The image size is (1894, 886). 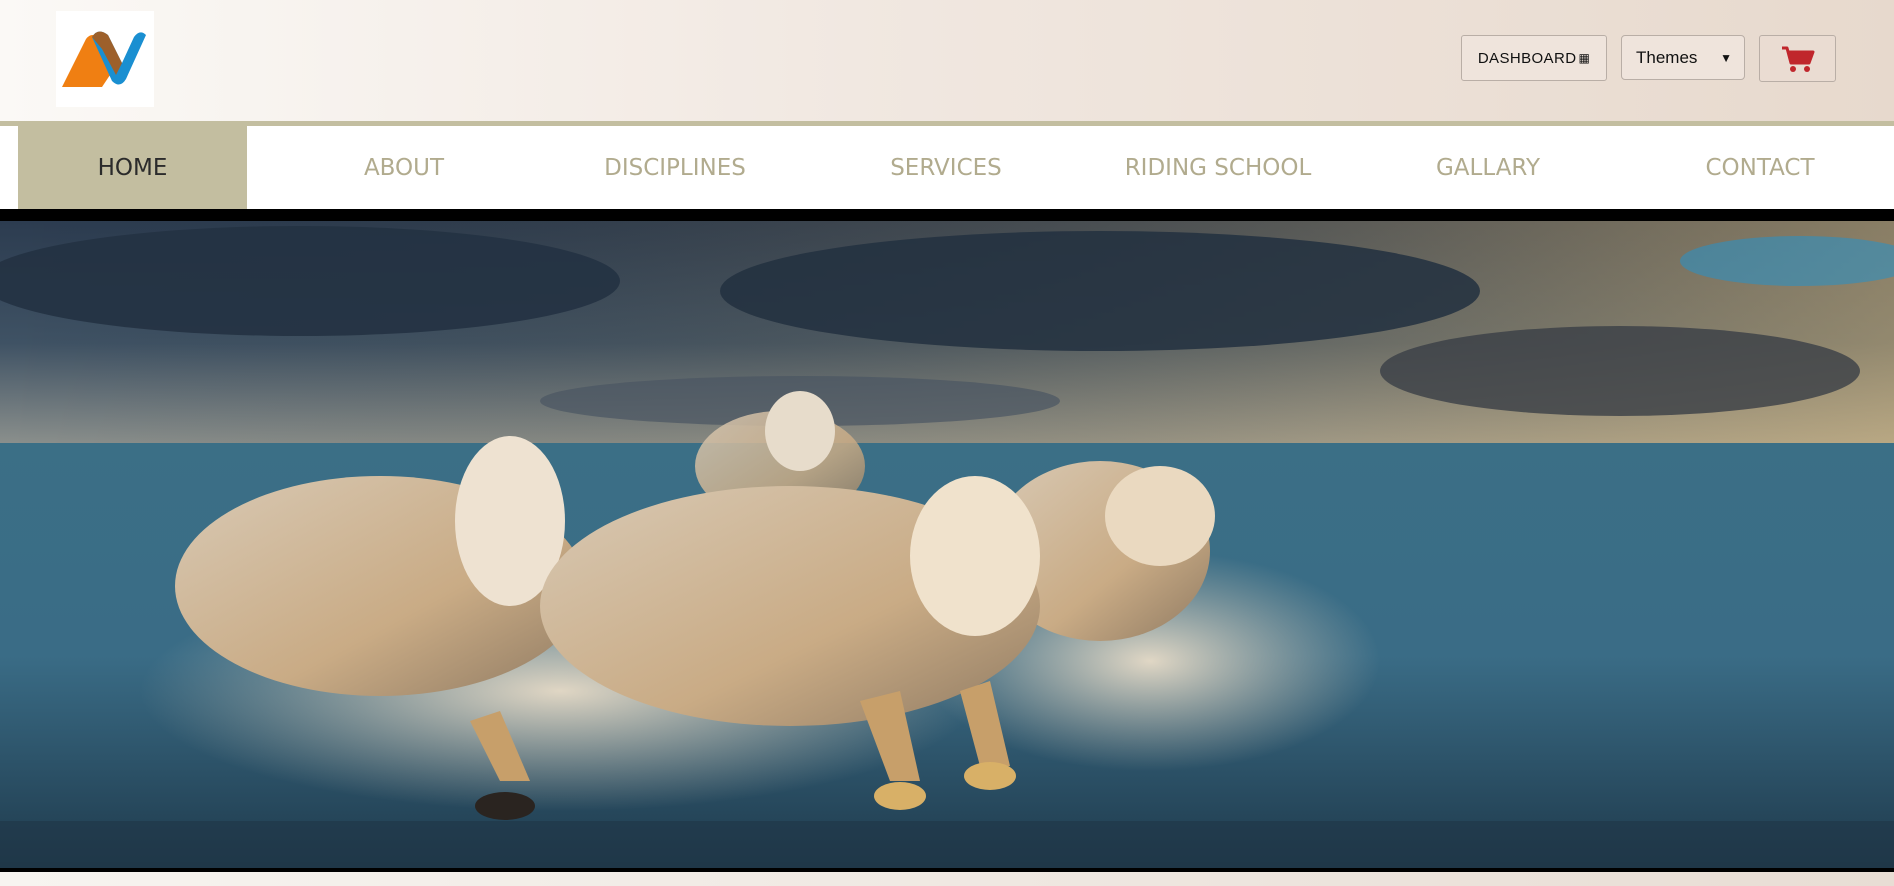 I want to click on themes-select: Themes ▼, so click(x=1683, y=57).